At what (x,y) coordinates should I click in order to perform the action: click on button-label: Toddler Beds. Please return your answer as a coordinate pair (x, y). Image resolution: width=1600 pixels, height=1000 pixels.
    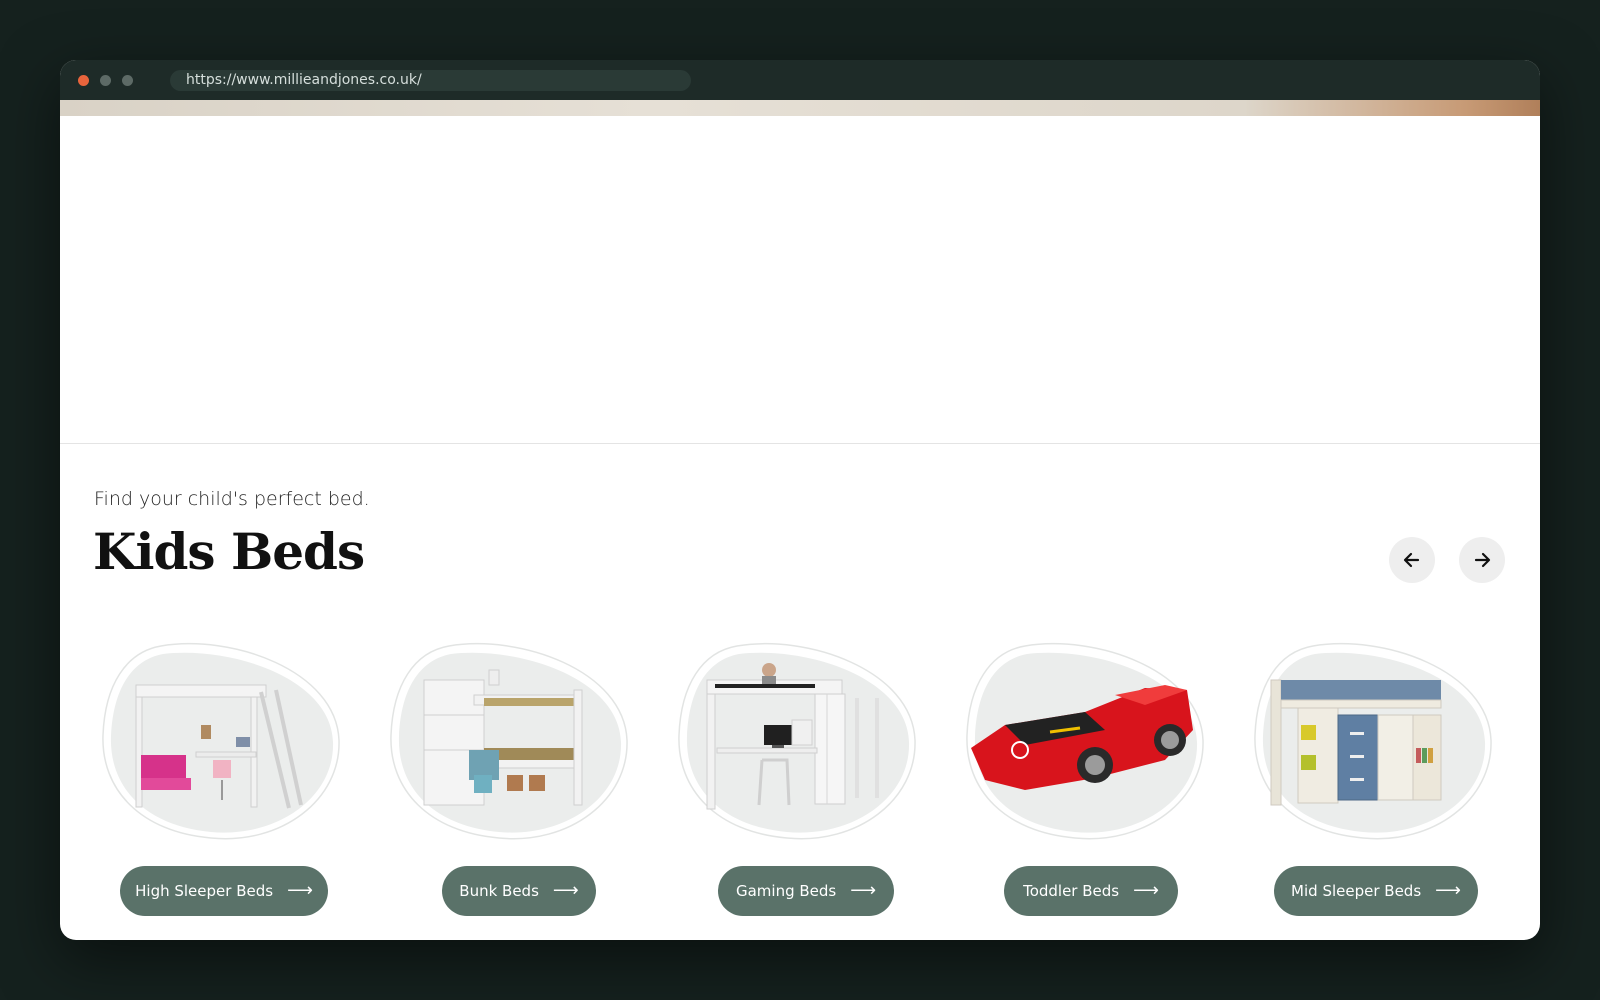
    Looking at the image, I should click on (1071, 891).